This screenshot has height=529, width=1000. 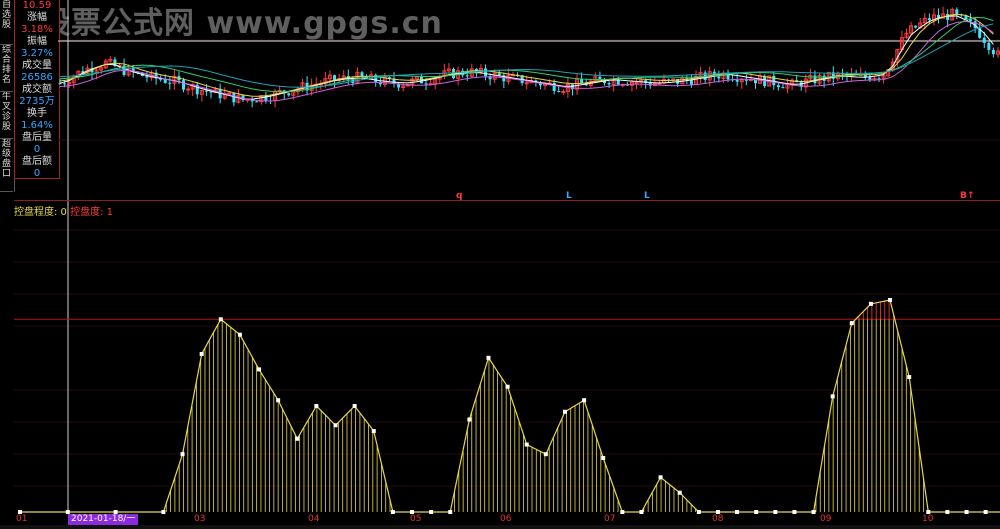 What do you see at coordinates (200, 519) in the screenshot?
I see `x-tick-label: 03` at bounding box center [200, 519].